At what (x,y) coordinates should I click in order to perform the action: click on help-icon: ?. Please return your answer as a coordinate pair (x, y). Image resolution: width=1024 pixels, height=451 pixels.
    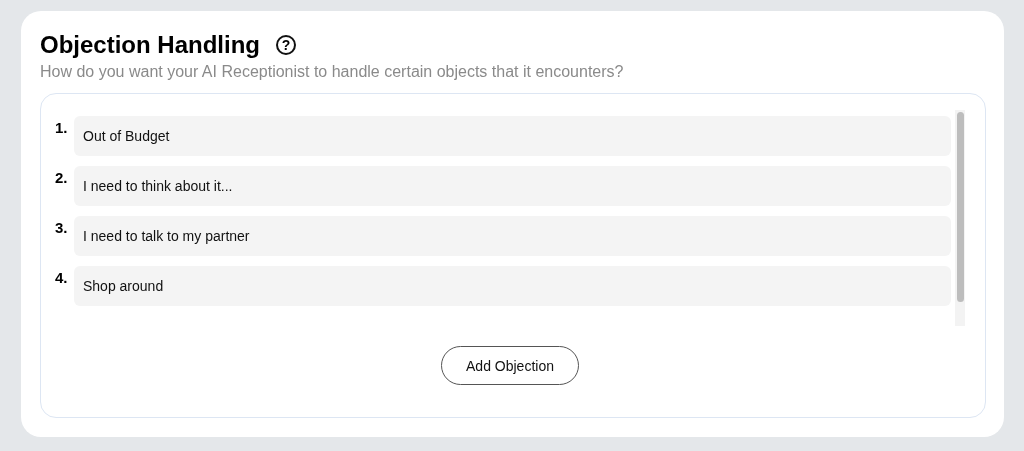
    Looking at the image, I should click on (286, 45).